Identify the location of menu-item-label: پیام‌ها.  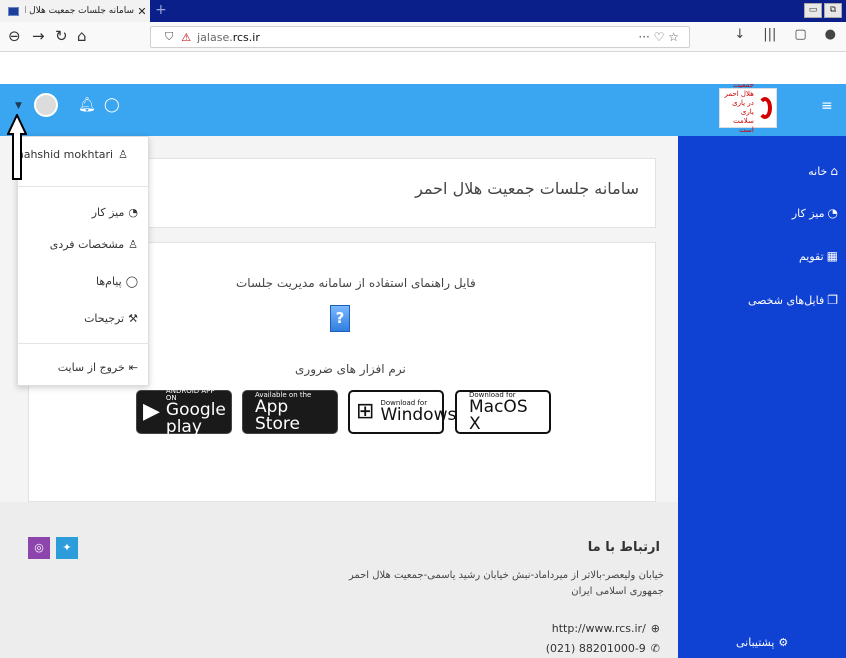
(108, 281).